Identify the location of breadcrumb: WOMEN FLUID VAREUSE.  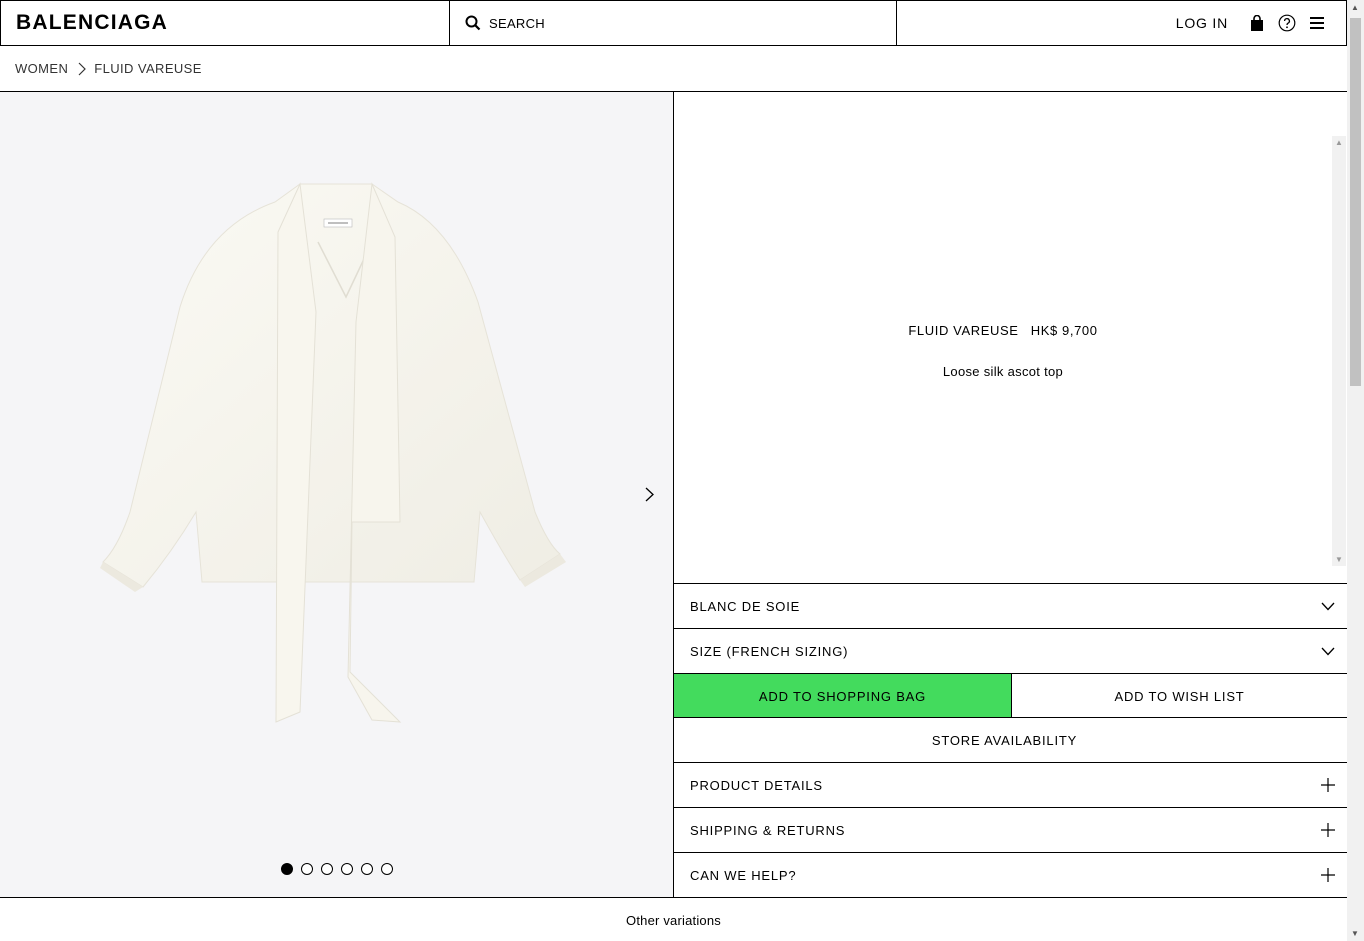
(673, 69).